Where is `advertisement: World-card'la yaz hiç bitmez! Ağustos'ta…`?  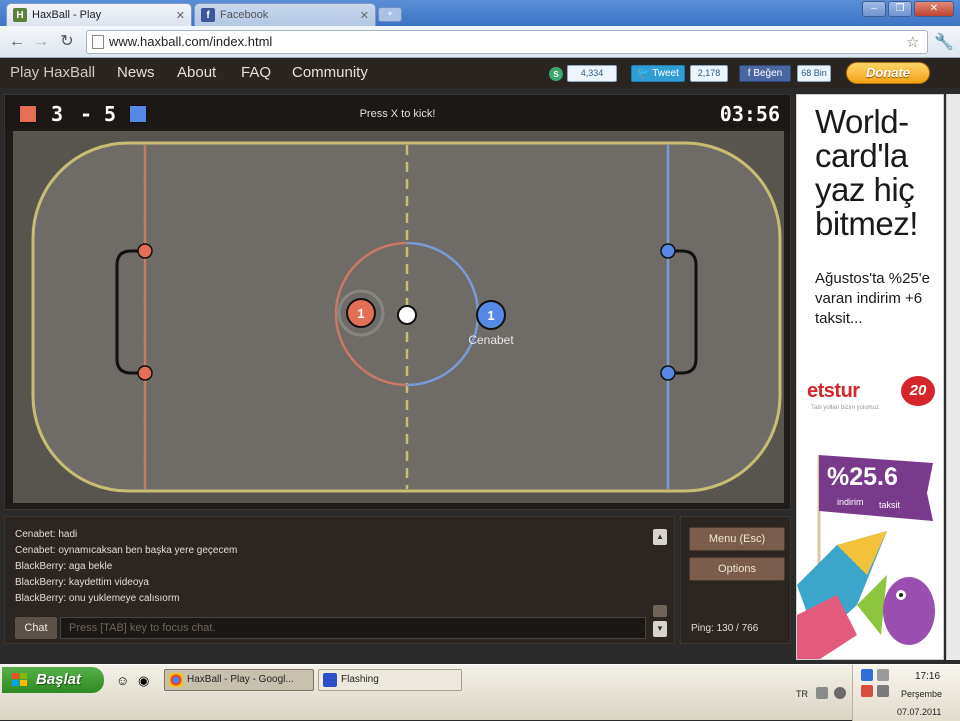
advertisement: World-card'la yaz hiç bitmez! Ağustos'ta… is located at coordinates (870, 377).